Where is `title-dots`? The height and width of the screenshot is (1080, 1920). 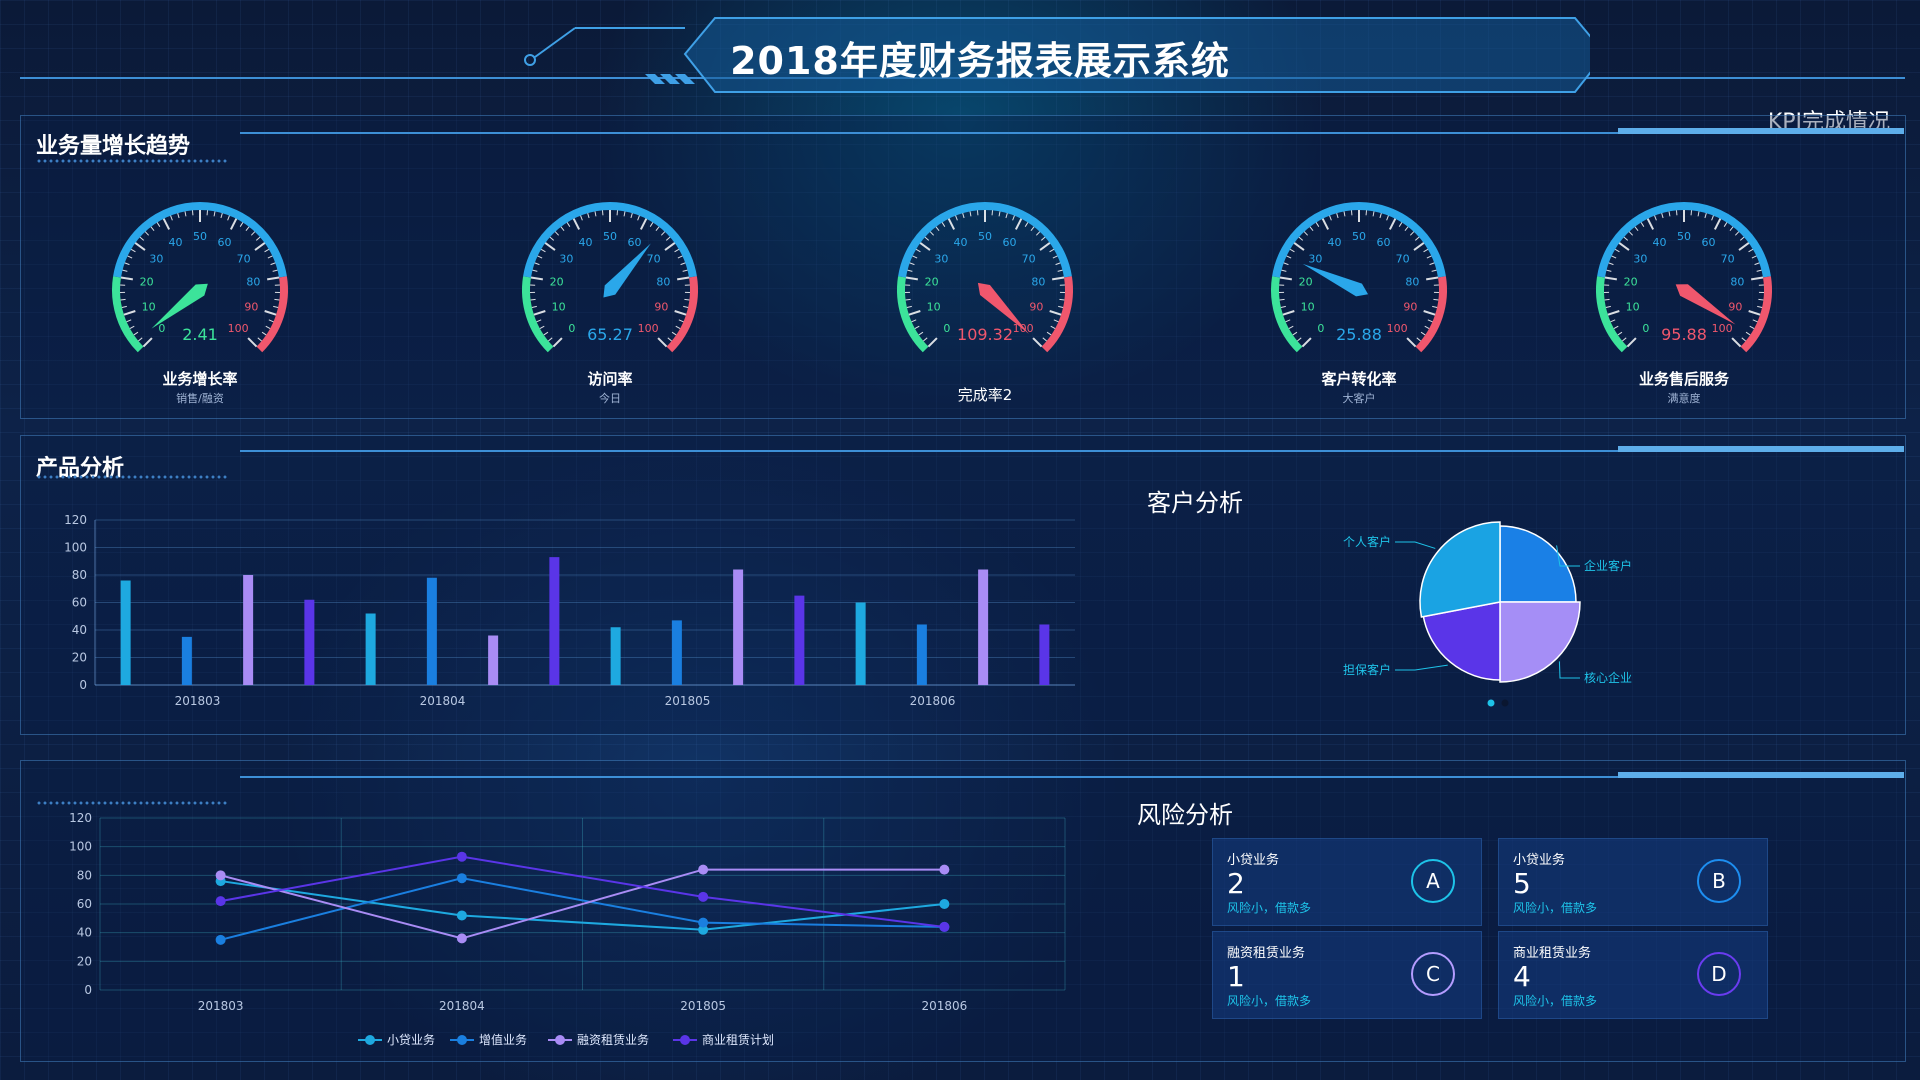
title-dots is located at coordinates (132, 477).